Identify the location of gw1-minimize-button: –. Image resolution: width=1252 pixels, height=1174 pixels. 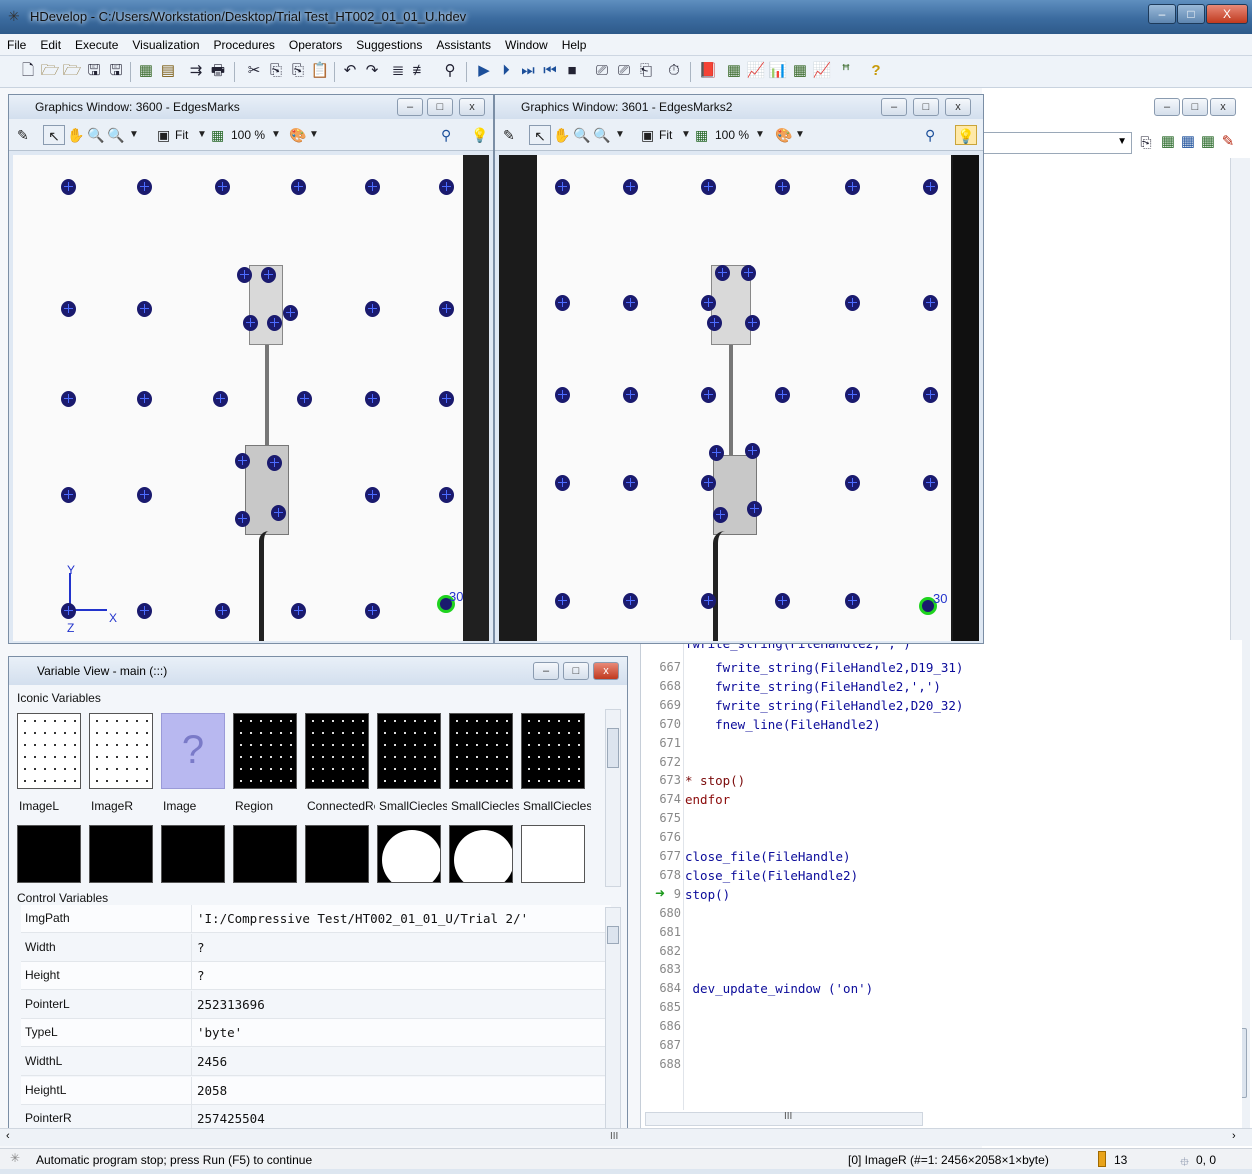
(410, 107).